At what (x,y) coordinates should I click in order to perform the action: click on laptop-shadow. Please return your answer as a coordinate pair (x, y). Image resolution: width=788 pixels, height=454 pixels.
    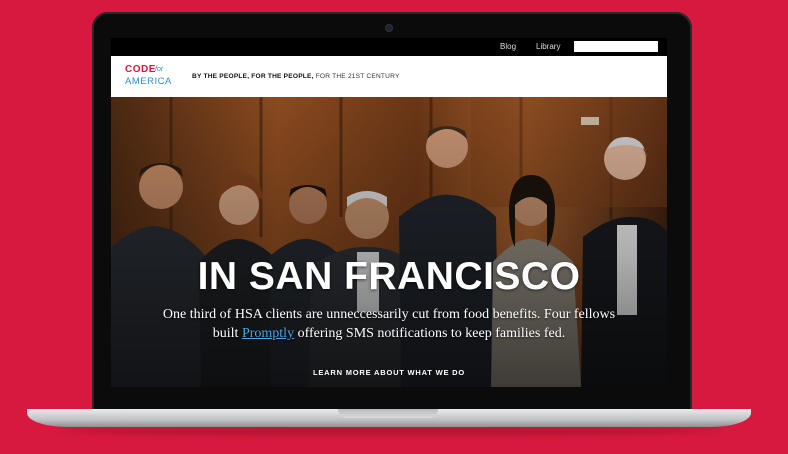
    Looking at the image, I should click on (390, 431).